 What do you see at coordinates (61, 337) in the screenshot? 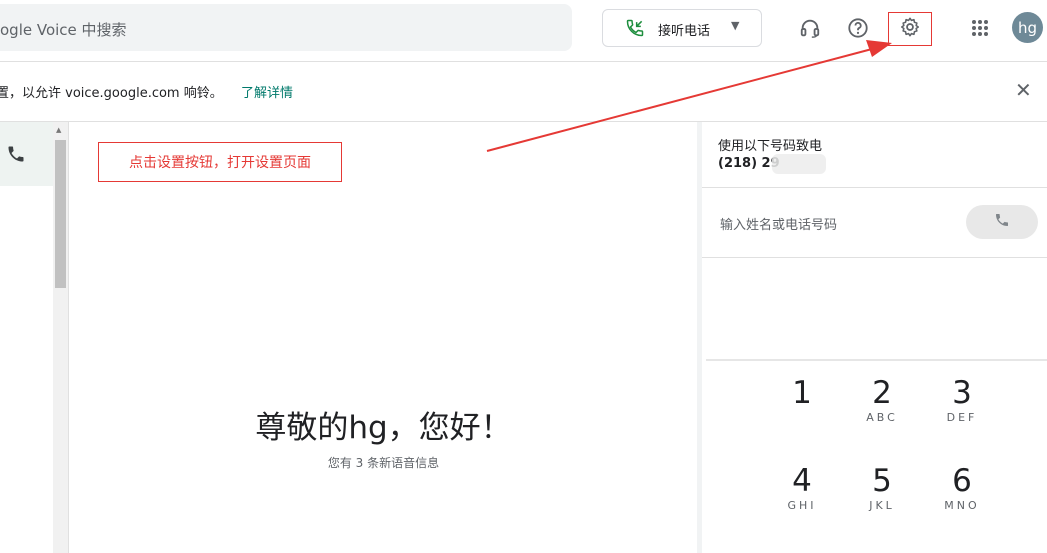
I see `scrollbar: ▲` at bounding box center [61, 337].